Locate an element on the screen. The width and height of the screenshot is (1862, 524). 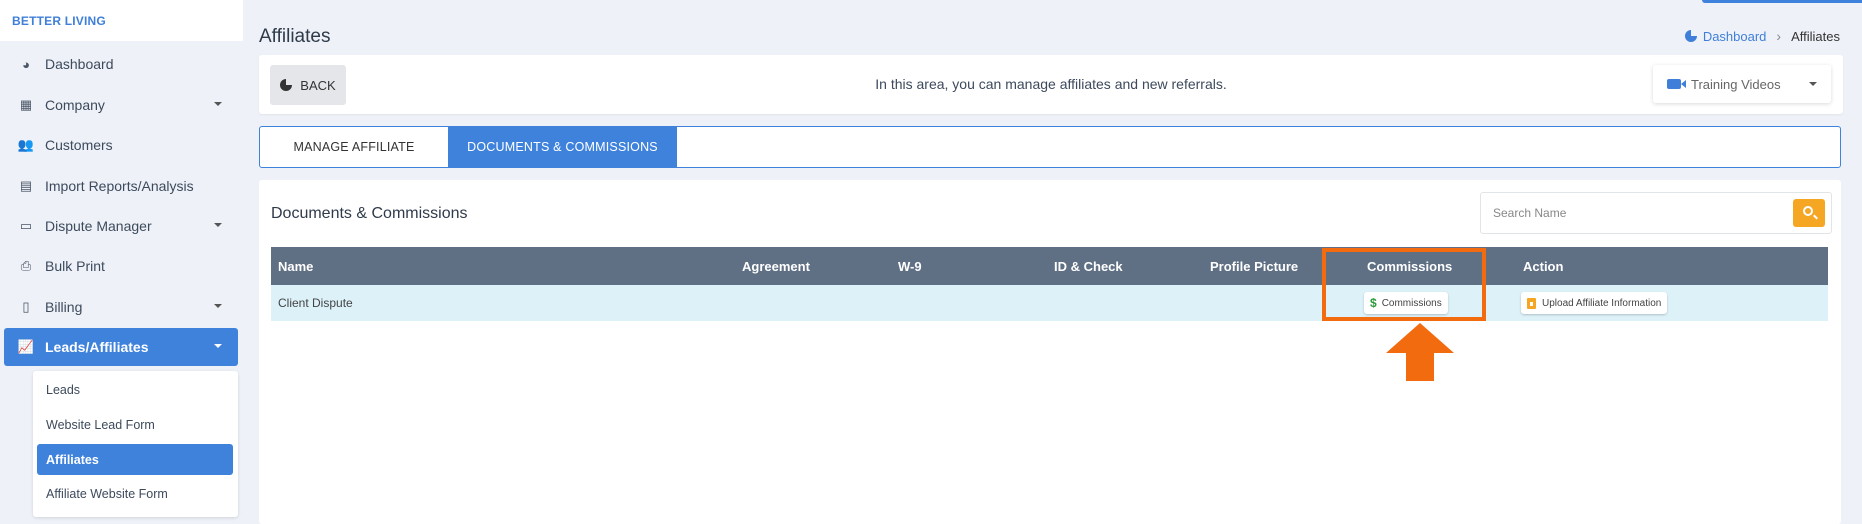
sidebar-item-dashboard: ◕ Dashboard is located at coordinates (121, 64).